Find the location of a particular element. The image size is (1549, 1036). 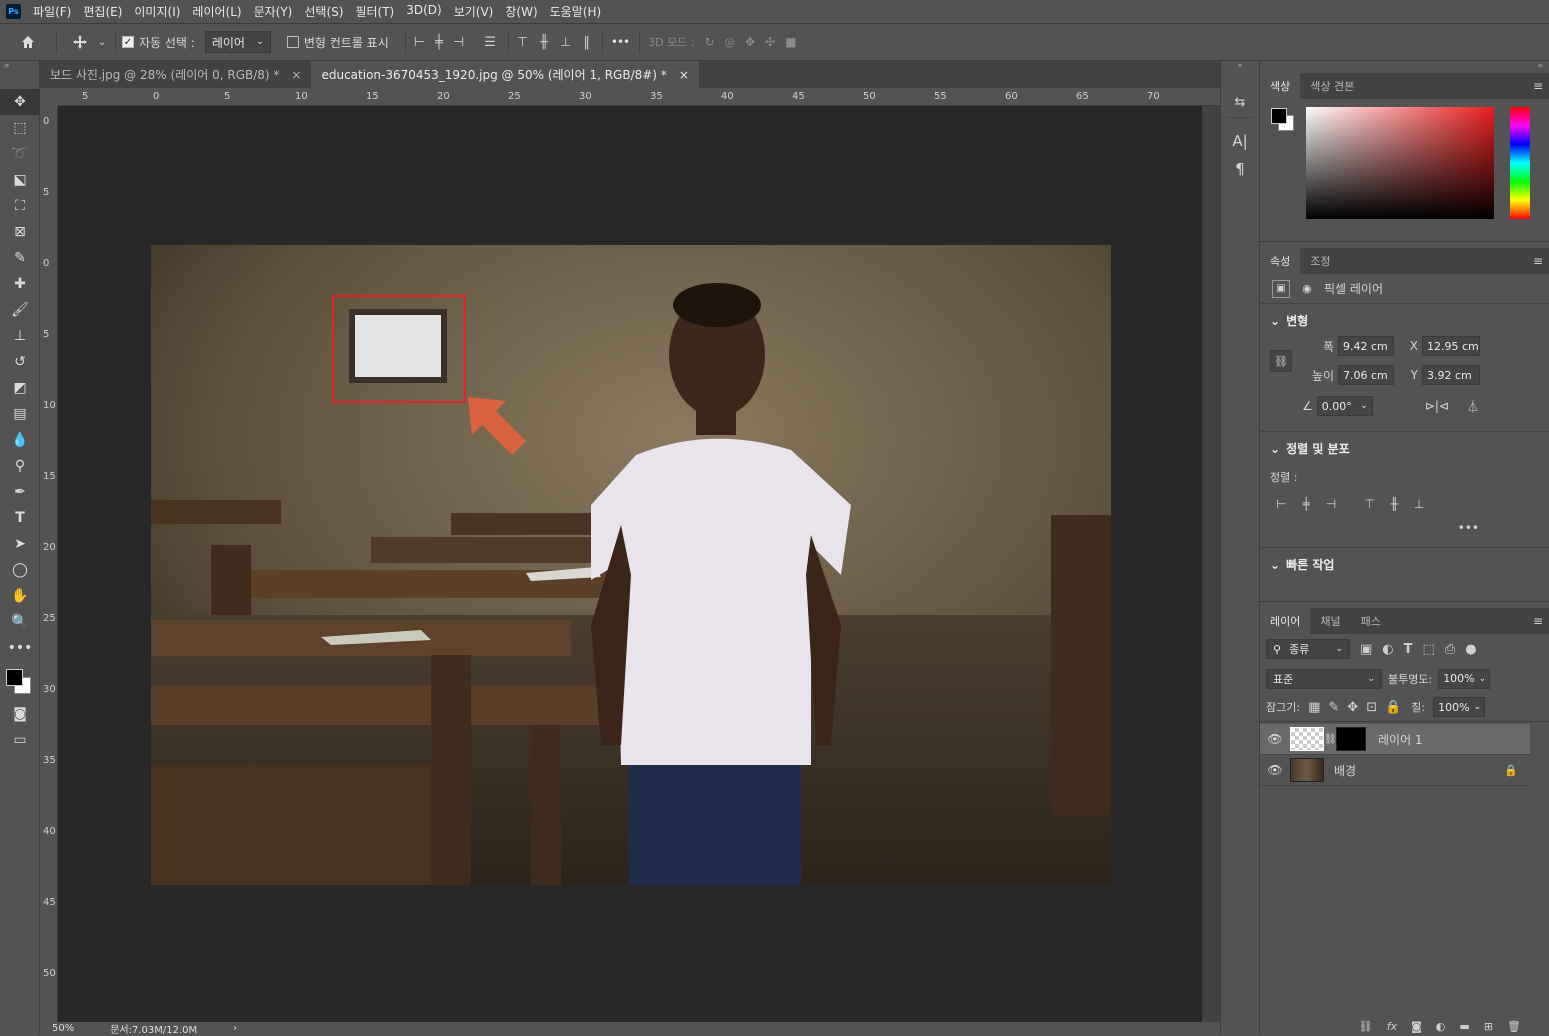

path-select-tool: ➤ is located at coordinates (20, 544).